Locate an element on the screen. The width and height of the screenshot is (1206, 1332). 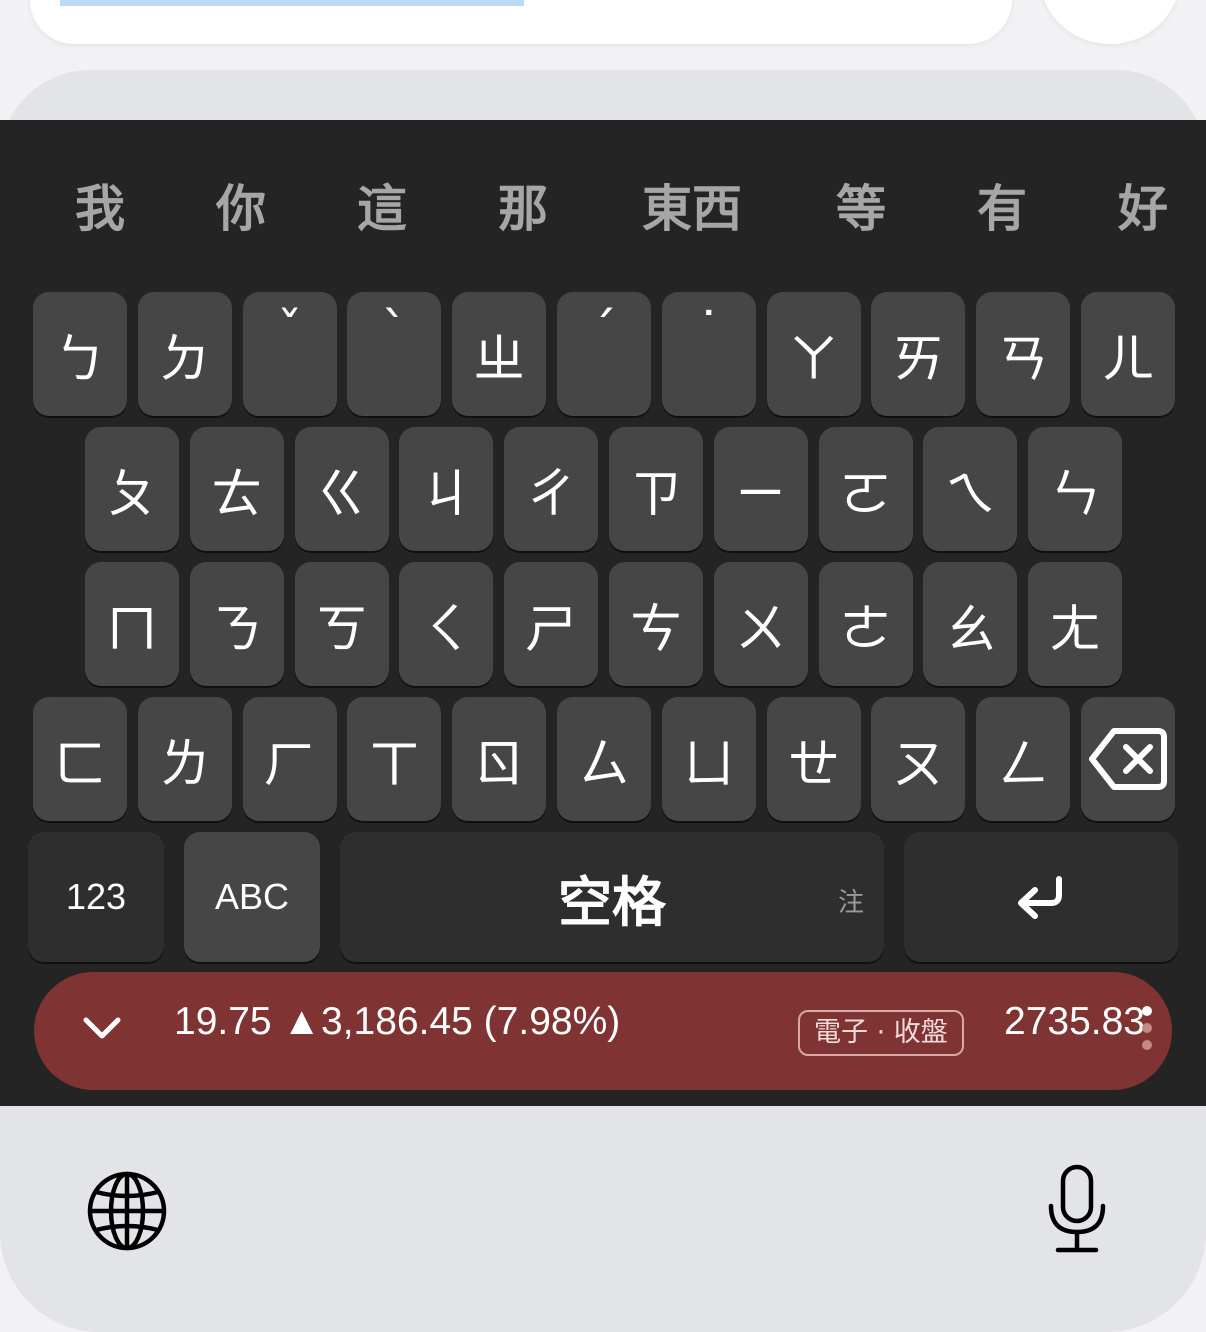
ticker-sector-badge: 電子 · 收盤 is located at coordinates (881, 1033).